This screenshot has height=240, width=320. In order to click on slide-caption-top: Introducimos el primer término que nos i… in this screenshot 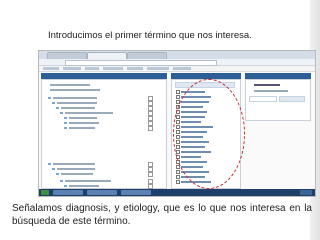, I will do `click(150, 35)`.